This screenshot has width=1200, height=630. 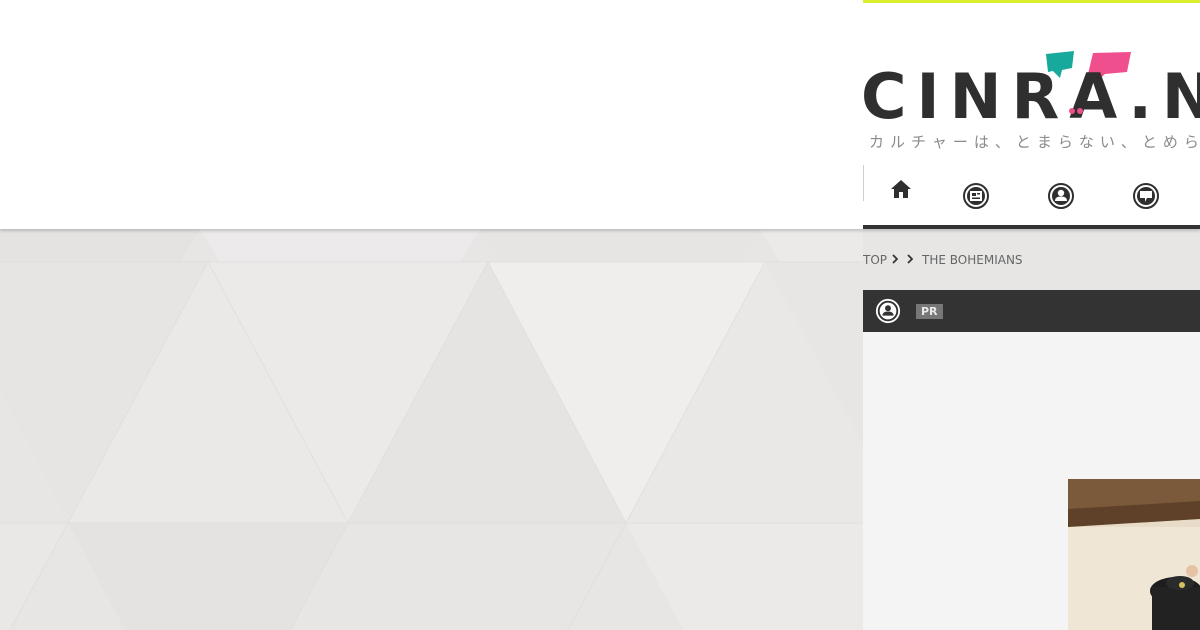 I want to click on article-photo, so click(x=1134, y=554).